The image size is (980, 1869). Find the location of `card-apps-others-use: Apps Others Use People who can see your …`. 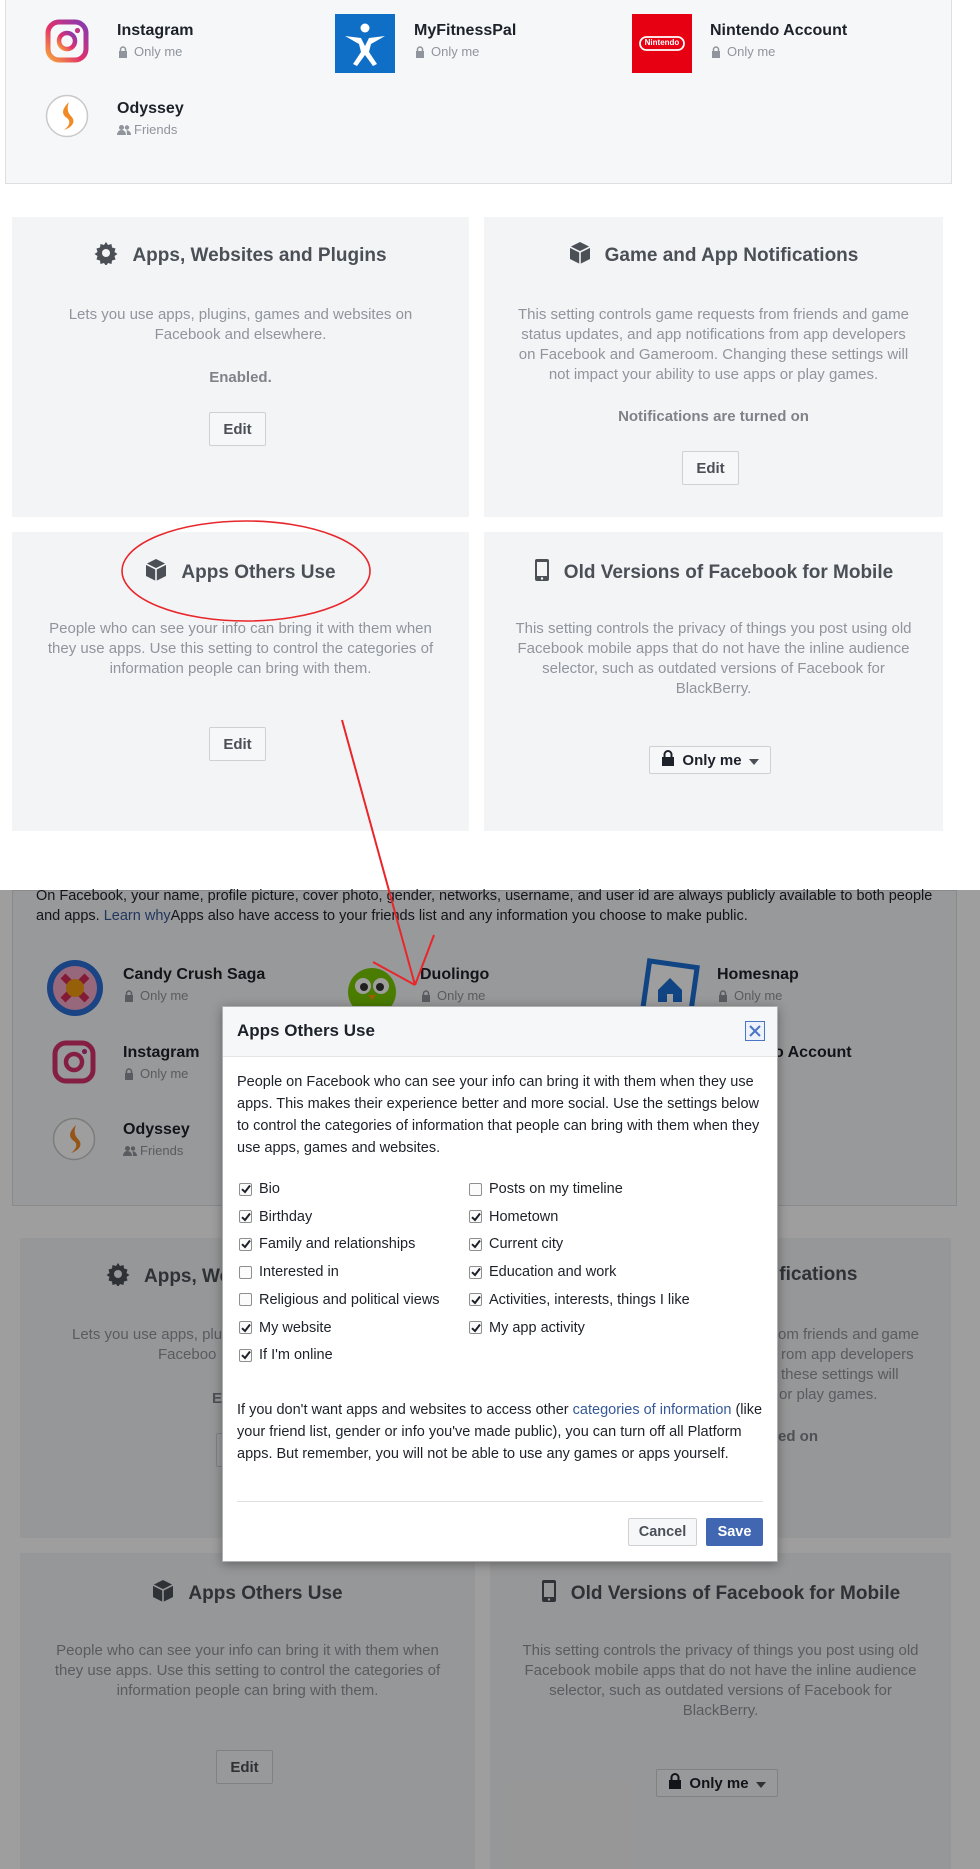

card-apps-others-use: Apps Others Use People who can see your … is located at coordinates (240, 681).